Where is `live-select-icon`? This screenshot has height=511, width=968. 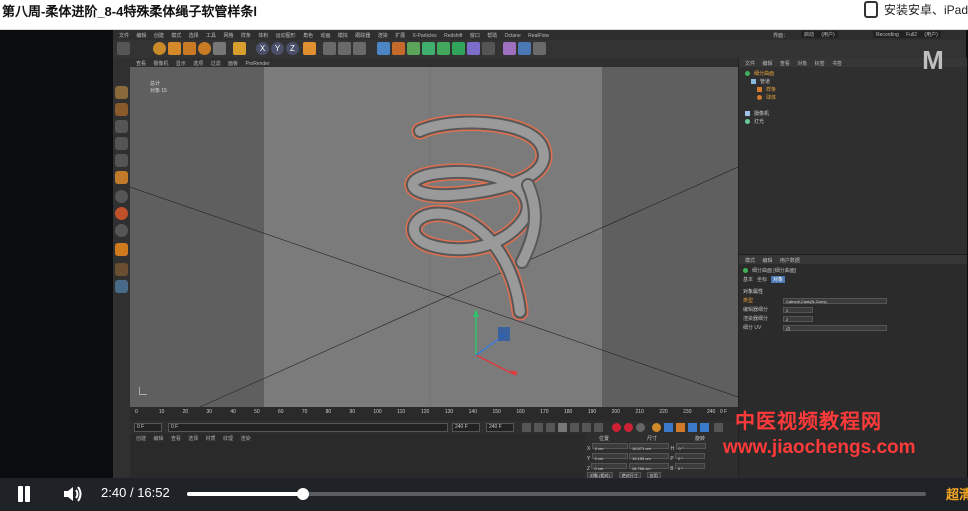 live-select-icon is located at coordinates (159, 48).